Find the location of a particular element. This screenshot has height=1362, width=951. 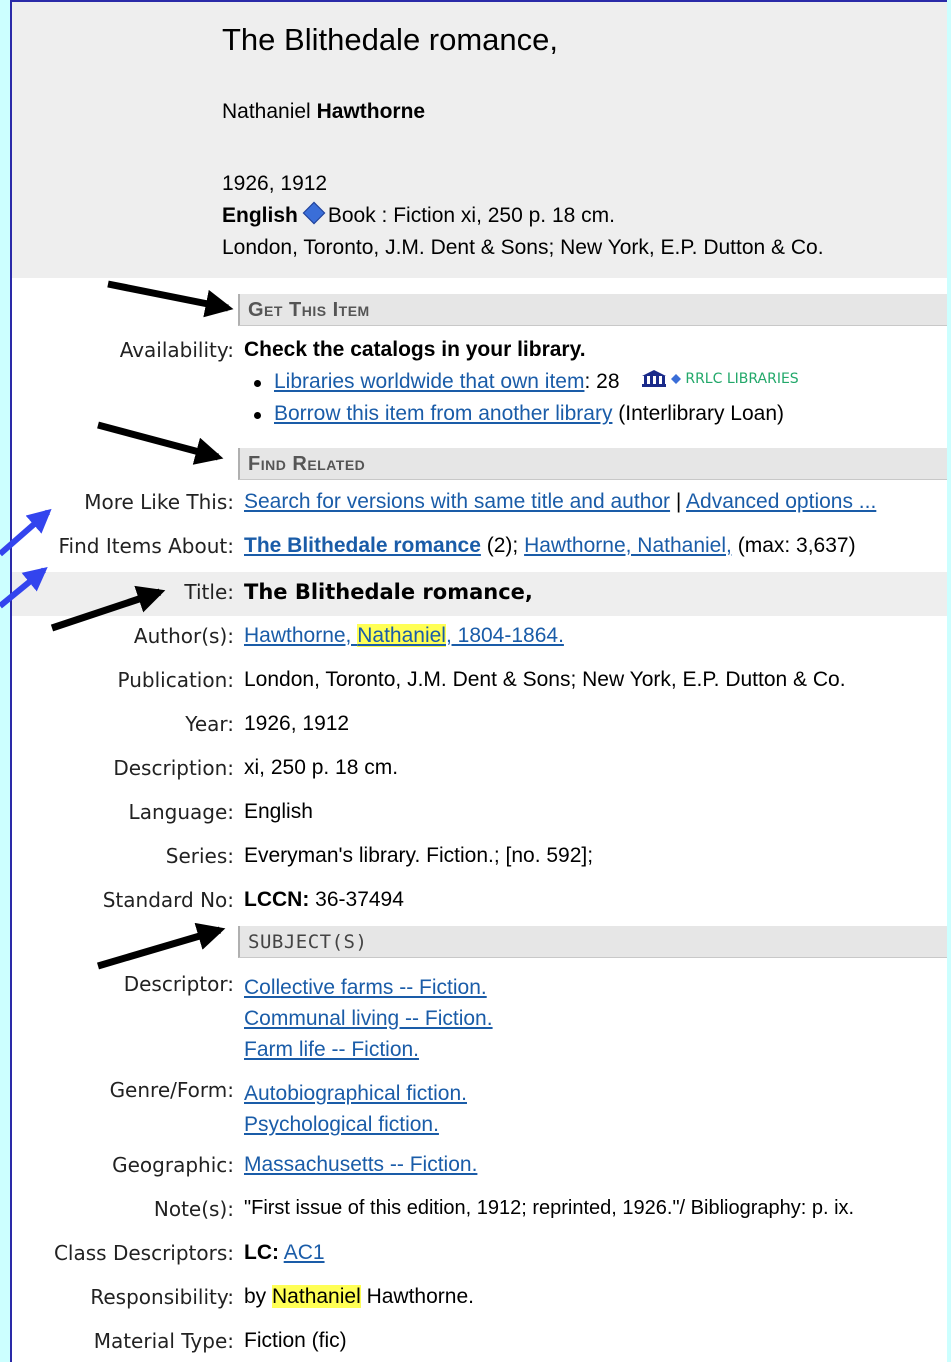

arrow-get-this-item is located at coordinates (170, 299).